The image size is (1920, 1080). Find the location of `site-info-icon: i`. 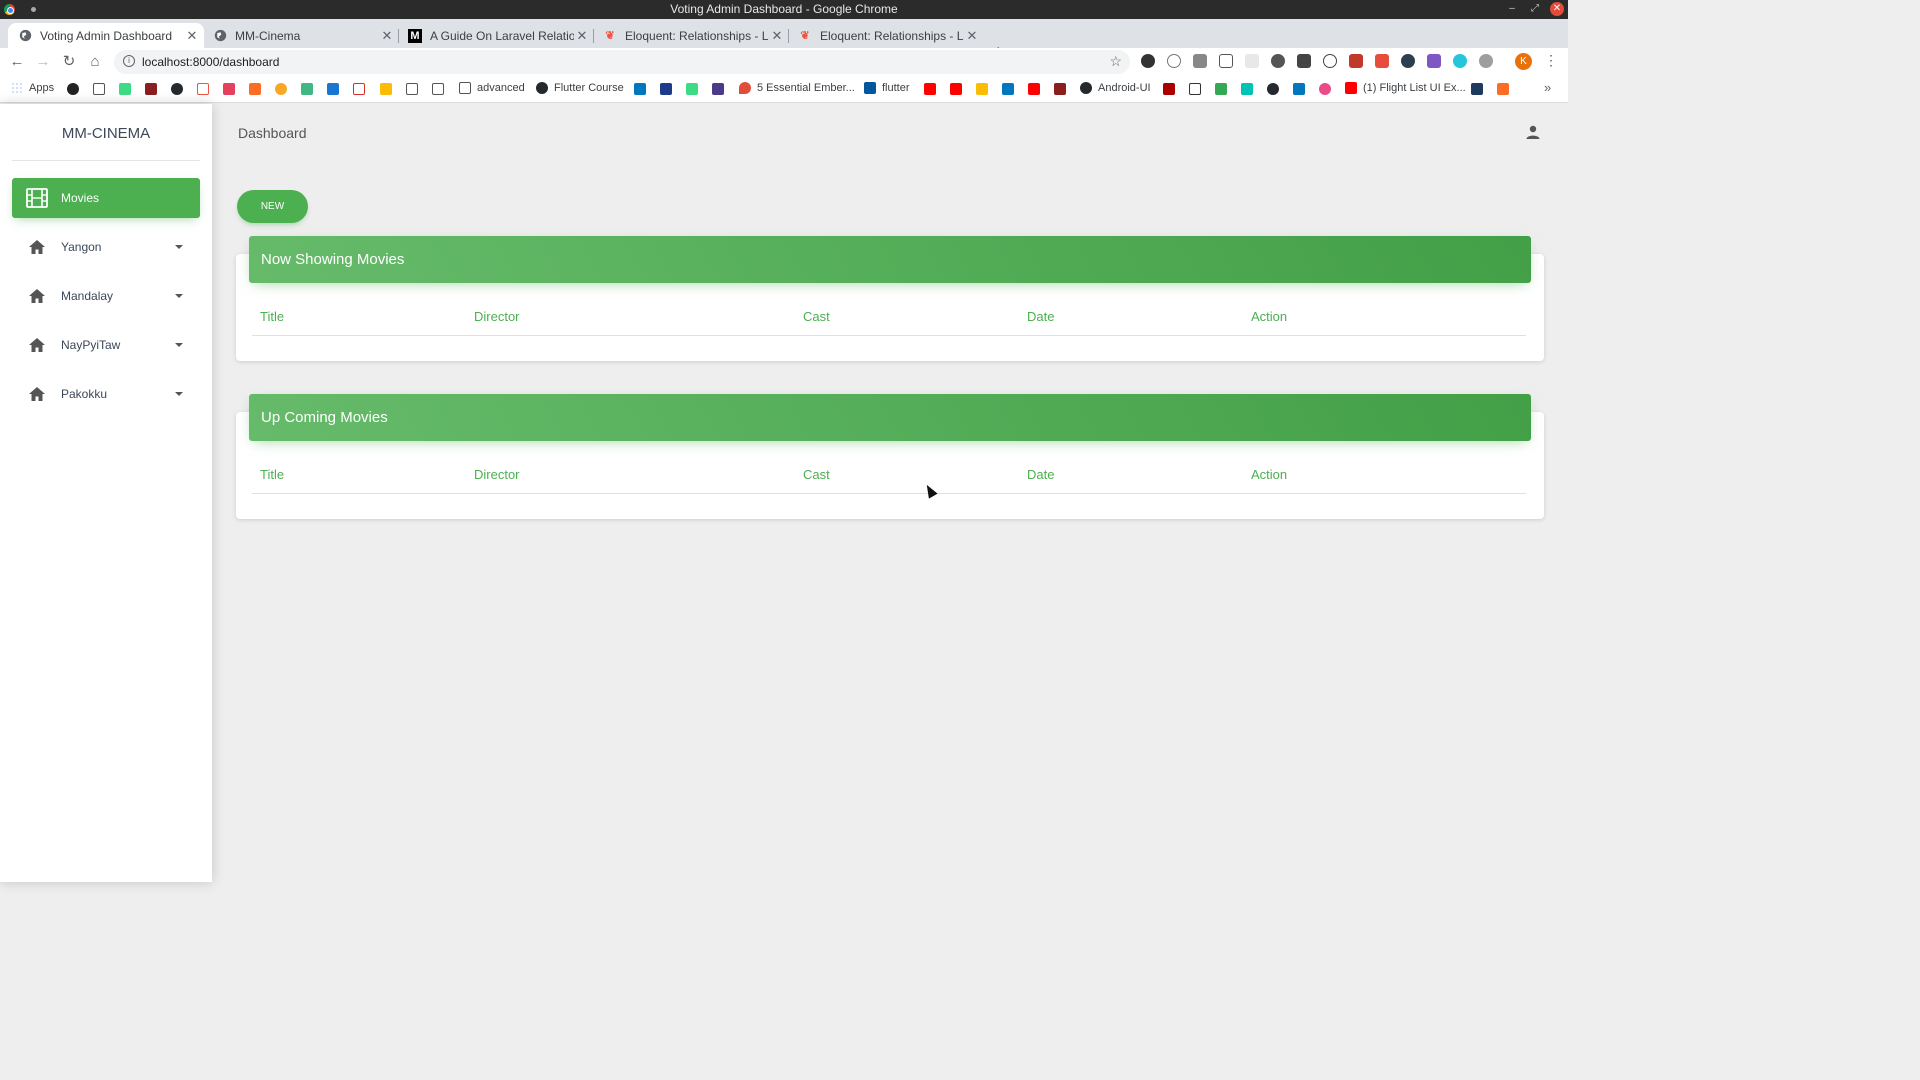

site-info-icon: i is located at coordinates (129, 61).